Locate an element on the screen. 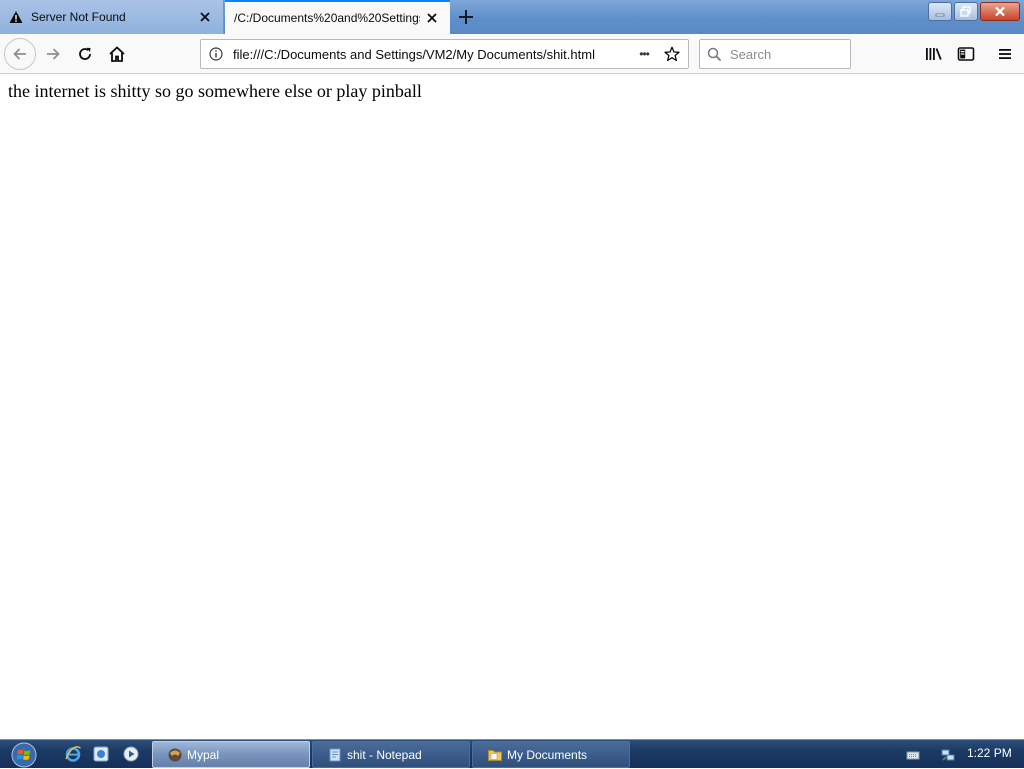  folder-icon is located at coordinates (495, 755).